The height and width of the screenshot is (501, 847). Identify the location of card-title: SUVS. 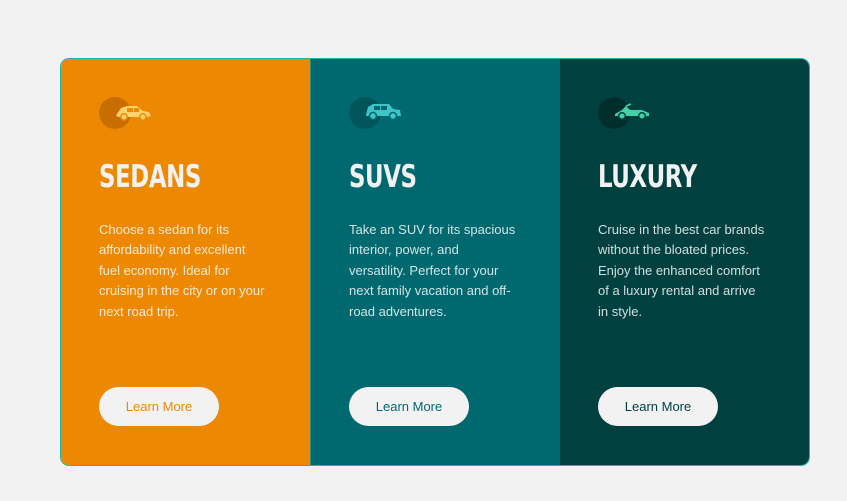
(383, 177).